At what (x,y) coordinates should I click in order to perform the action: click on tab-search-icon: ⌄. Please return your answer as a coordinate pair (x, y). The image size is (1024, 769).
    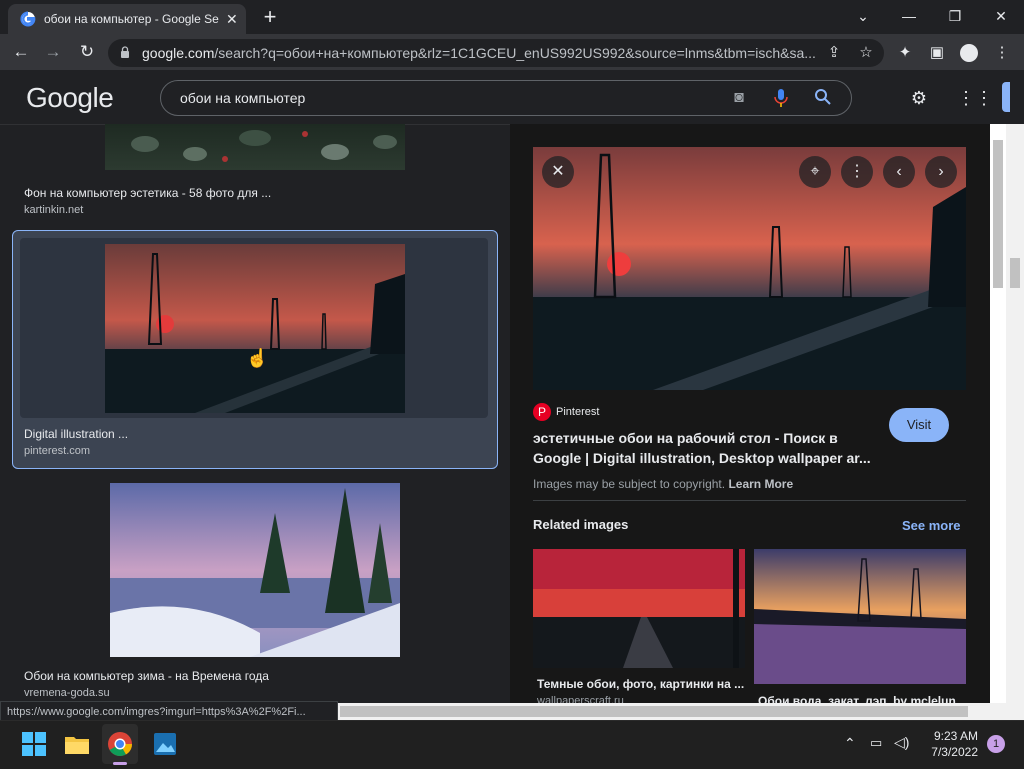
    Looking at the image, I should click on (863, 16).